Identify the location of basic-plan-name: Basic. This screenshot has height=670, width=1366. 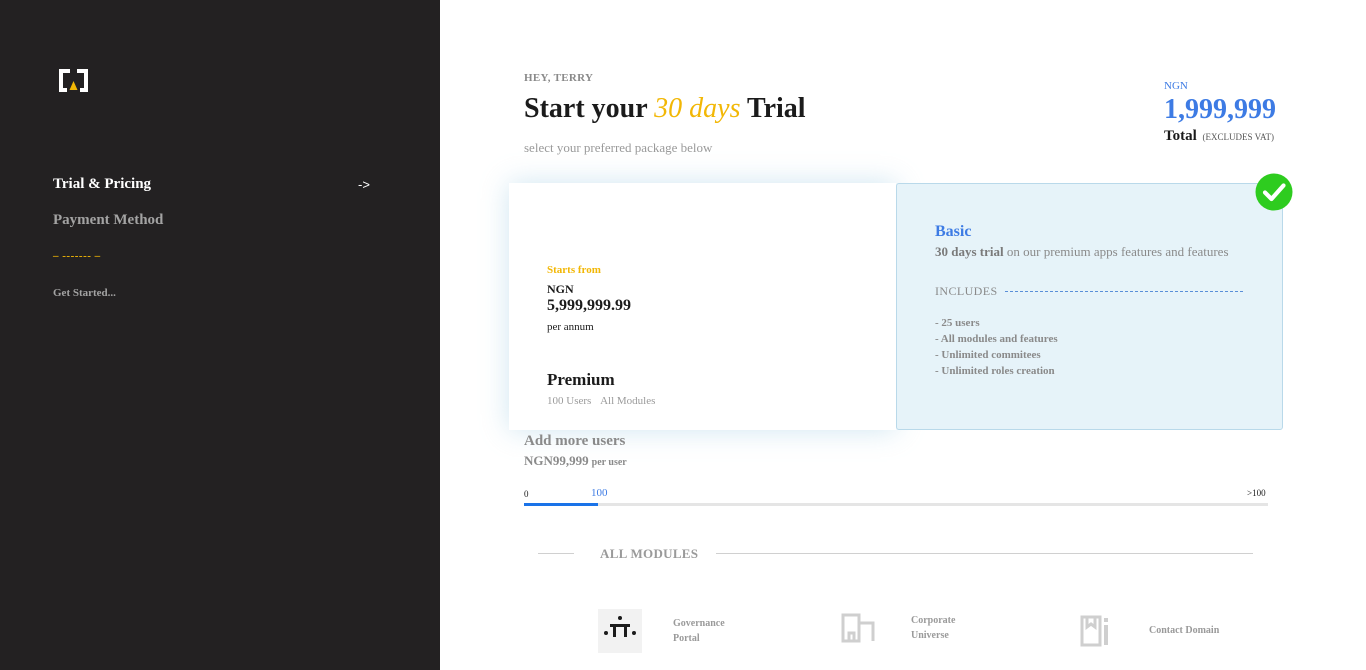
(953, 231).